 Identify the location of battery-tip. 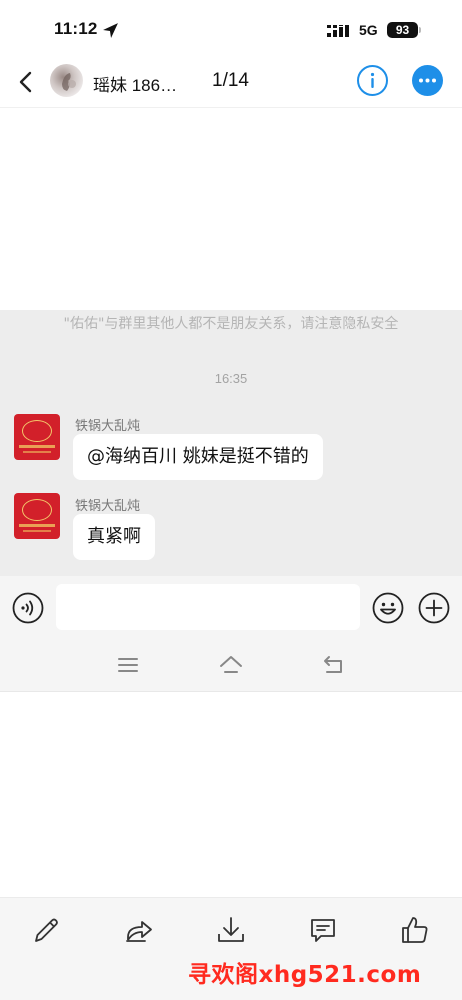
(420, 30).